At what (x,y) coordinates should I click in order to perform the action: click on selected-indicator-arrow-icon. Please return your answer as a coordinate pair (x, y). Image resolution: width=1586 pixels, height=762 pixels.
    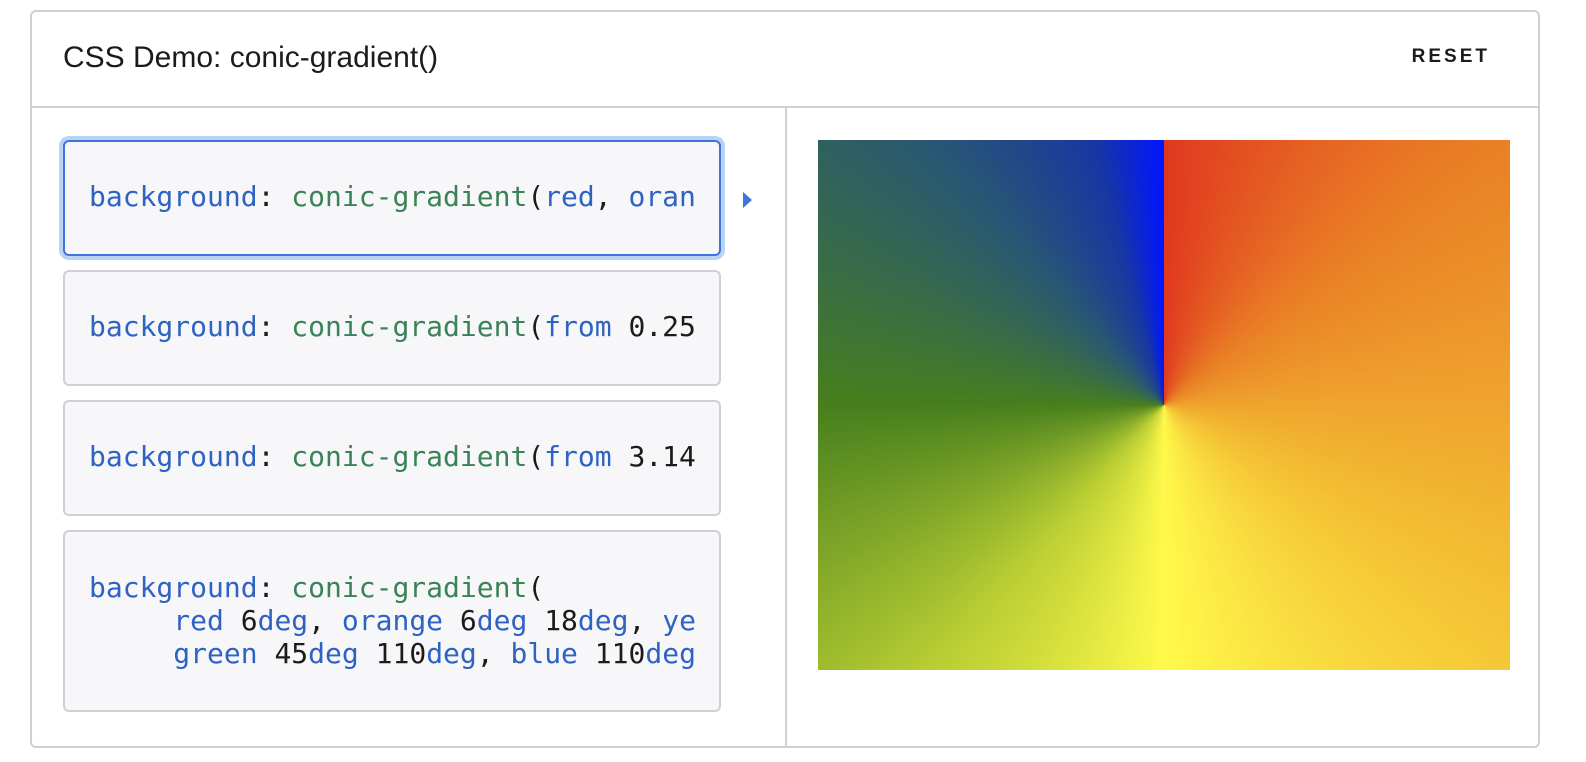
    Looking at the image, I should click on (747, 200).